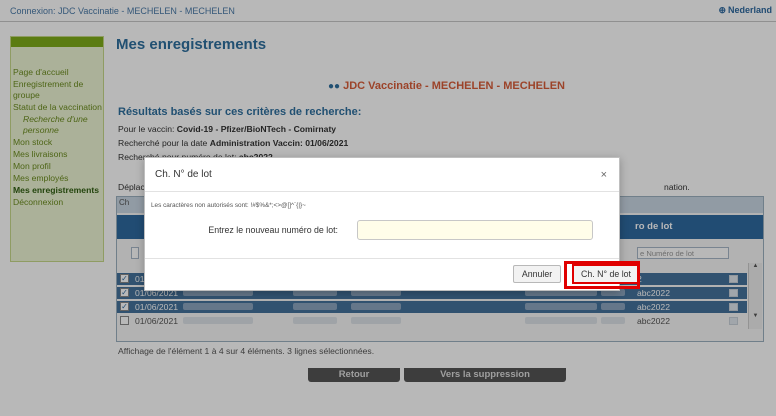 This screenshot has width=776, height=416. Describe the element at coordinates (604, 175) in the screenshot. I see `close-icon: ×` at that location.